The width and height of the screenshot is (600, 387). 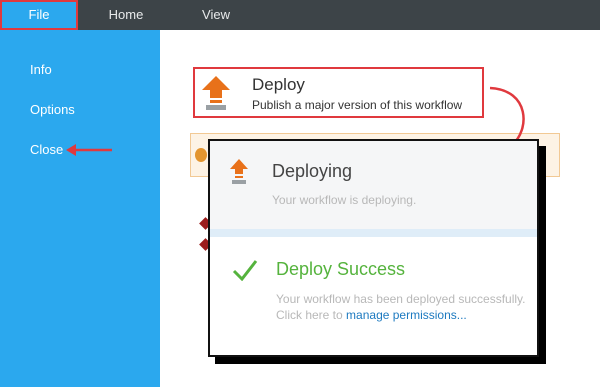 What do you see at coordinates (300, 15) in the screenshot?
I see `ribbon-tabs: File Home View` at bounding box center [300, 15].